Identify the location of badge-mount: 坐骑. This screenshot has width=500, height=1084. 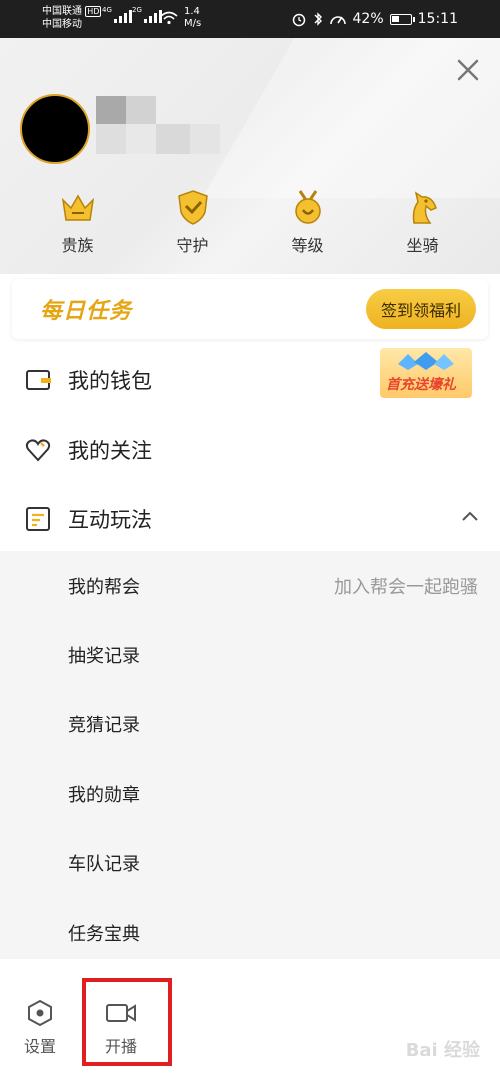
(423, 222).